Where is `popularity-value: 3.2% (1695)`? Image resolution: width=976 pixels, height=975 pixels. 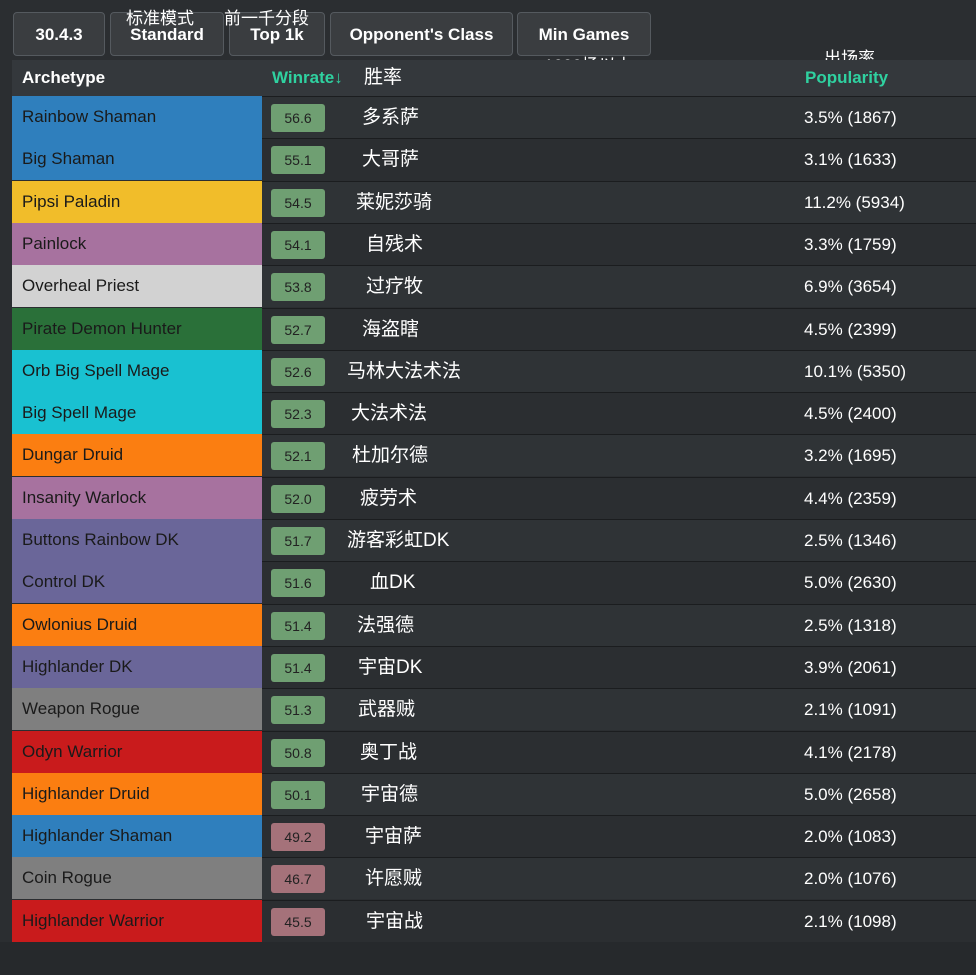 popularity-value: 3.2% (1695) is located at coordinates (850, 456).